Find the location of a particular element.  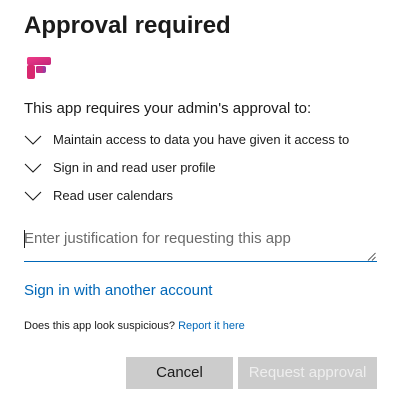

permission-label: Sign in and read user profile is located at coordinates (134, 167).